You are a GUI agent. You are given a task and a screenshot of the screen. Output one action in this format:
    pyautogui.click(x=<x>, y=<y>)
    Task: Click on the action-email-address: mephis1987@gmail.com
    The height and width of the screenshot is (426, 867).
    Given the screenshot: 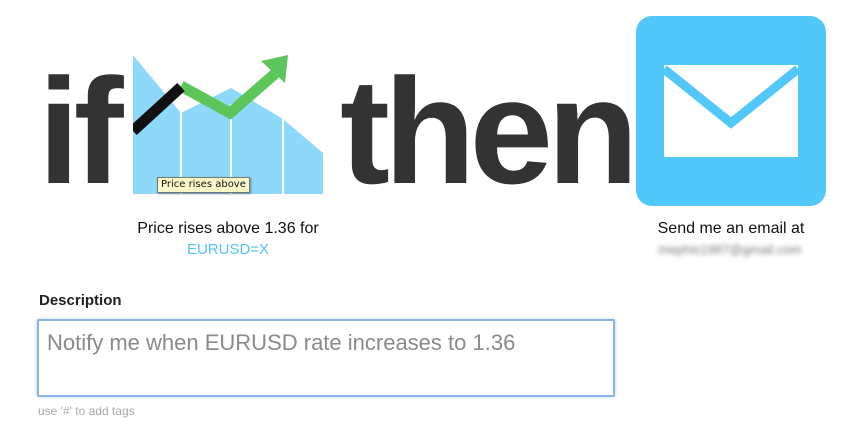 What is the action you would take?
    pyautogui.click(x=730, y=249)
    